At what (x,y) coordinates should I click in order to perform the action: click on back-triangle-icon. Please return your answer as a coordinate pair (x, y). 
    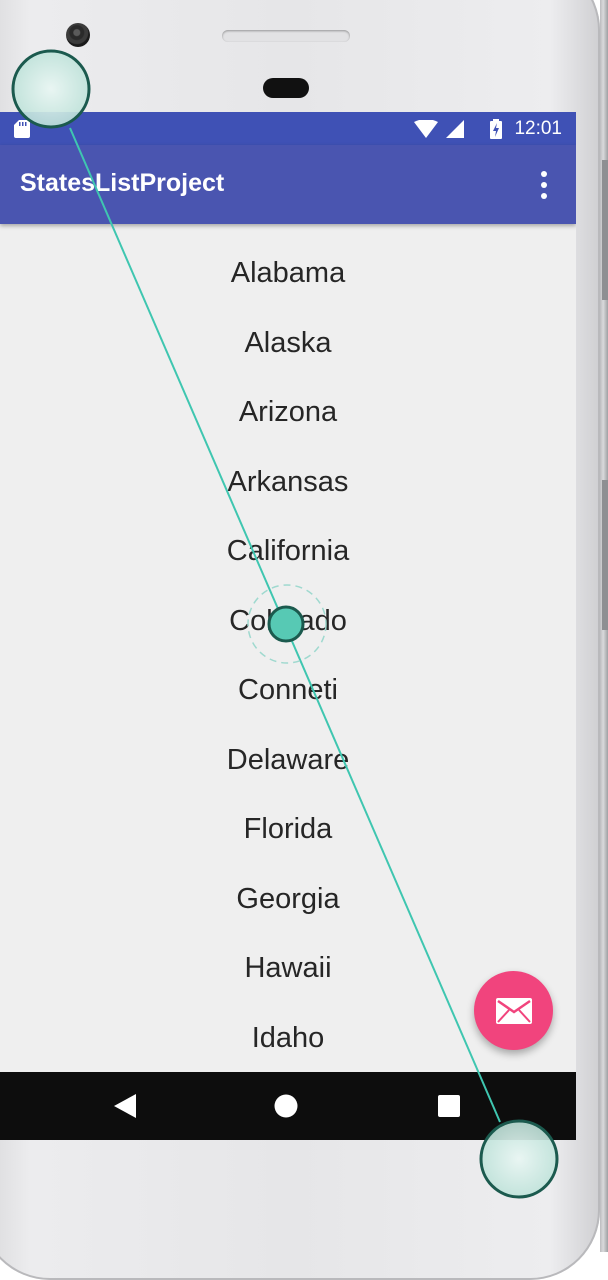
    Looking at the image, I should click on (125, 1106).